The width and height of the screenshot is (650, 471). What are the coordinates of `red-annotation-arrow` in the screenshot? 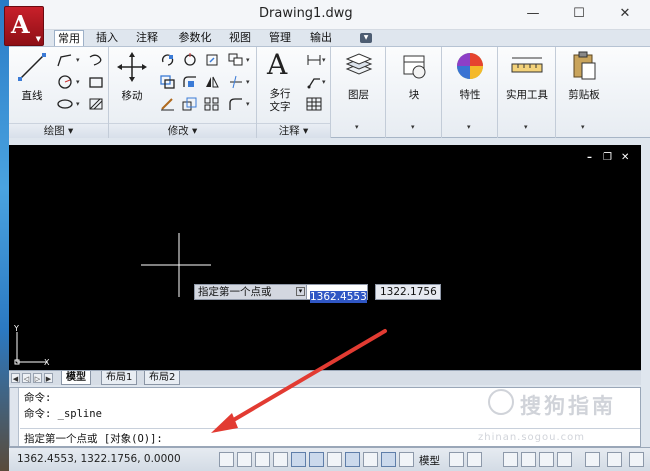 It's located at (299, 381).